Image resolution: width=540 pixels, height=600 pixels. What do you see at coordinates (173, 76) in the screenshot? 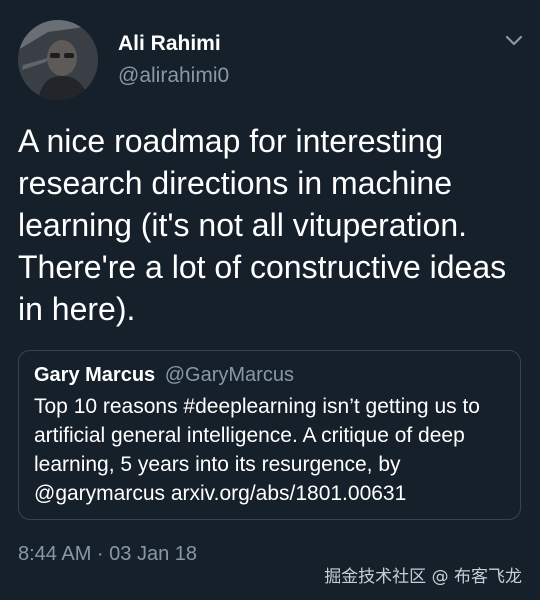
I see `author-handle: @alirahimi0` at bounding box center [173, 76].